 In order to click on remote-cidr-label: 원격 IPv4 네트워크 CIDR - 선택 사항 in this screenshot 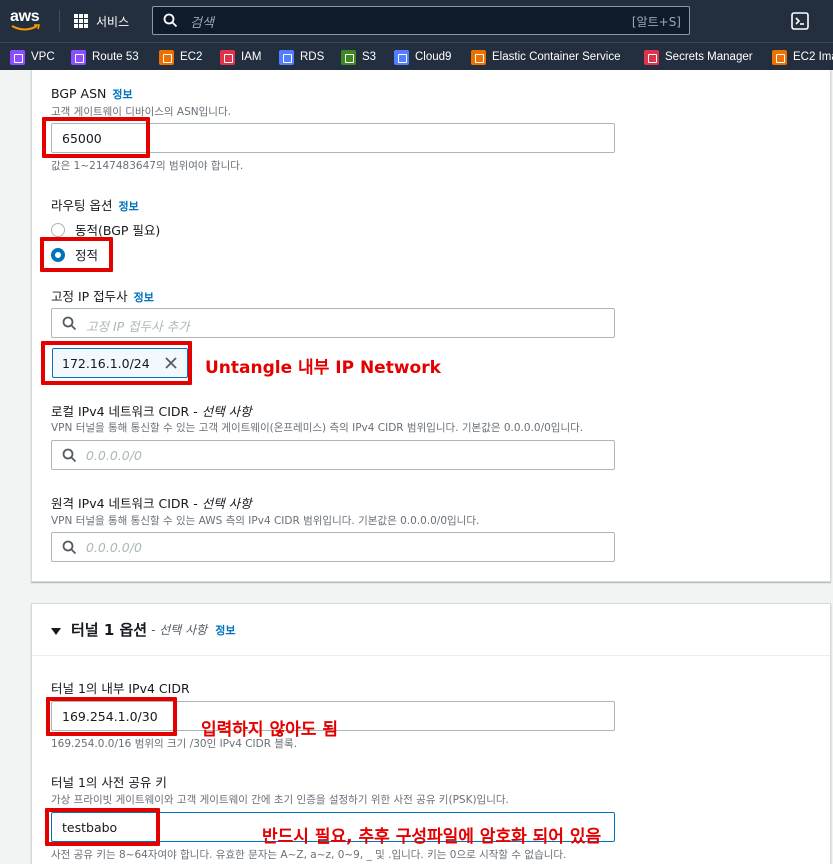, I will do `click(151, 503)`.